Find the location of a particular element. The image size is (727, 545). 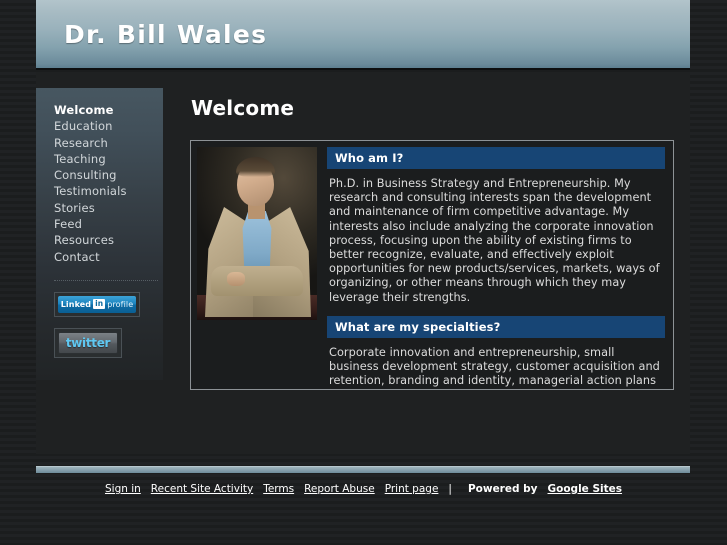

section-heading-who-am-i: Who am I? is located at coordinates (496, 158).